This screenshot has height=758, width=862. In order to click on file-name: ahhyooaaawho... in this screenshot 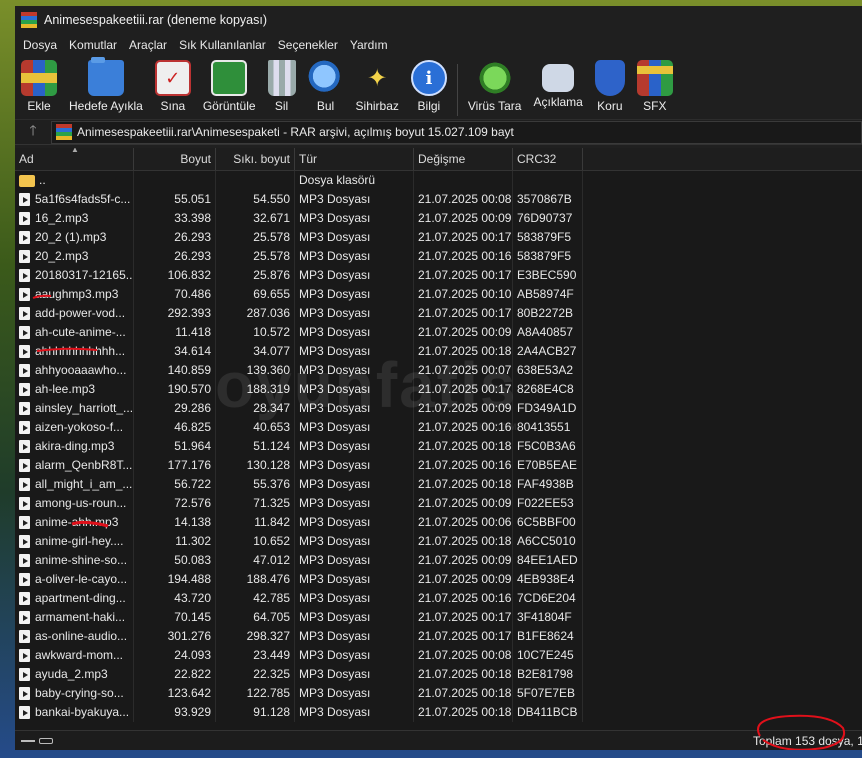, I will do `click(81, 370)`.